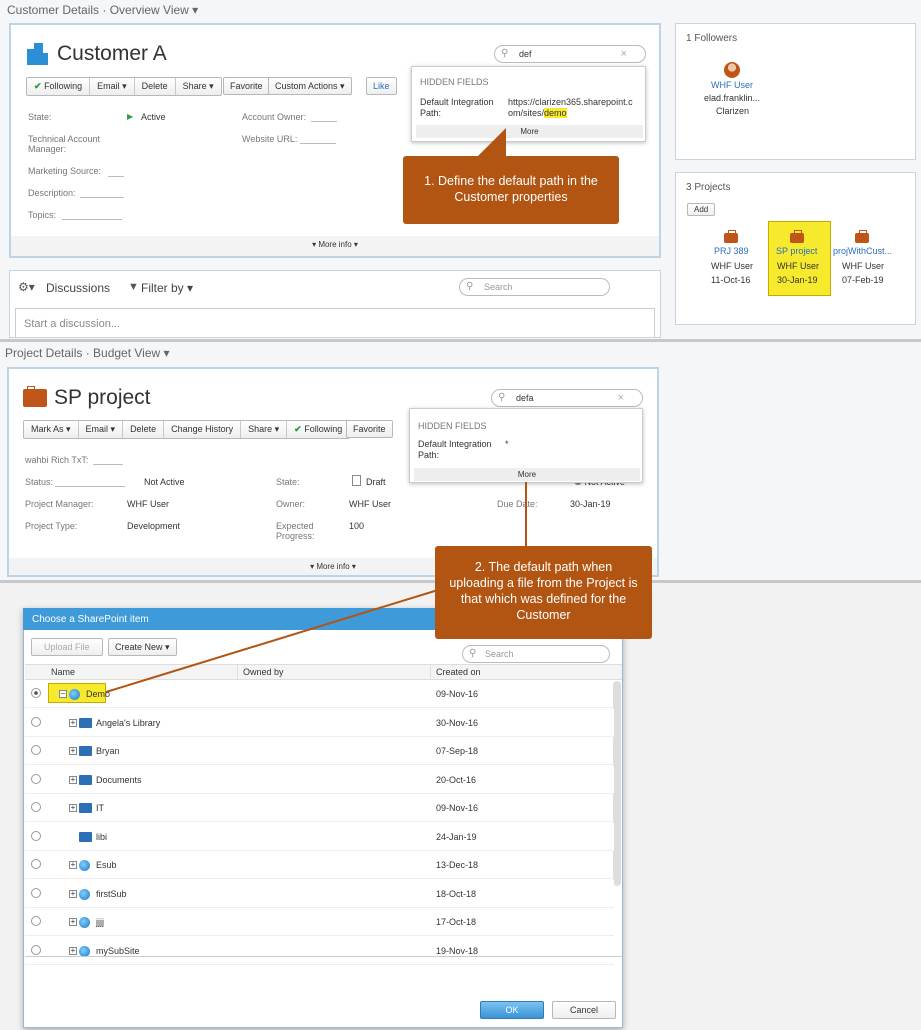 Image resolution: width=921 pixels, height=1030 pixels. I want to click on row-created-on: 09-Nov-16, so click(457, 694).